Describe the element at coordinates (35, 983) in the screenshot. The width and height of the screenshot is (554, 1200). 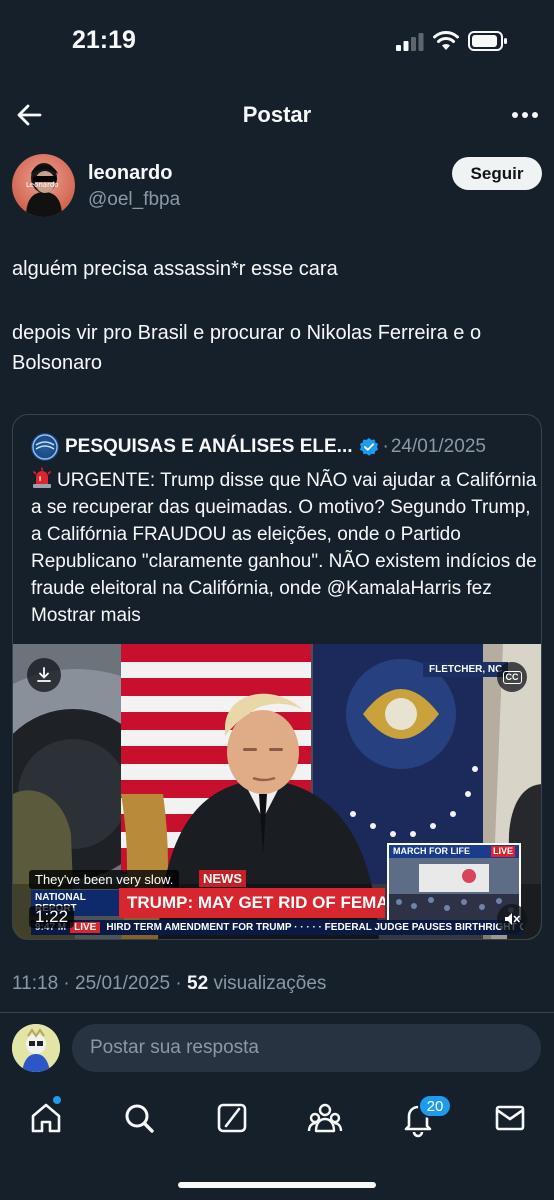
I see `post-time: 11:18` at that location.